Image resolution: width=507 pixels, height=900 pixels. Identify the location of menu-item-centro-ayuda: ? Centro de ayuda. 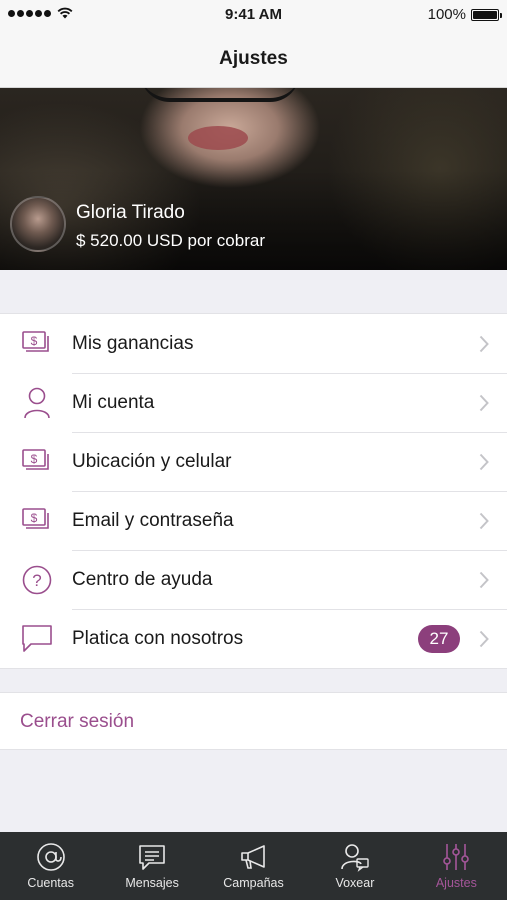
(253, 579).